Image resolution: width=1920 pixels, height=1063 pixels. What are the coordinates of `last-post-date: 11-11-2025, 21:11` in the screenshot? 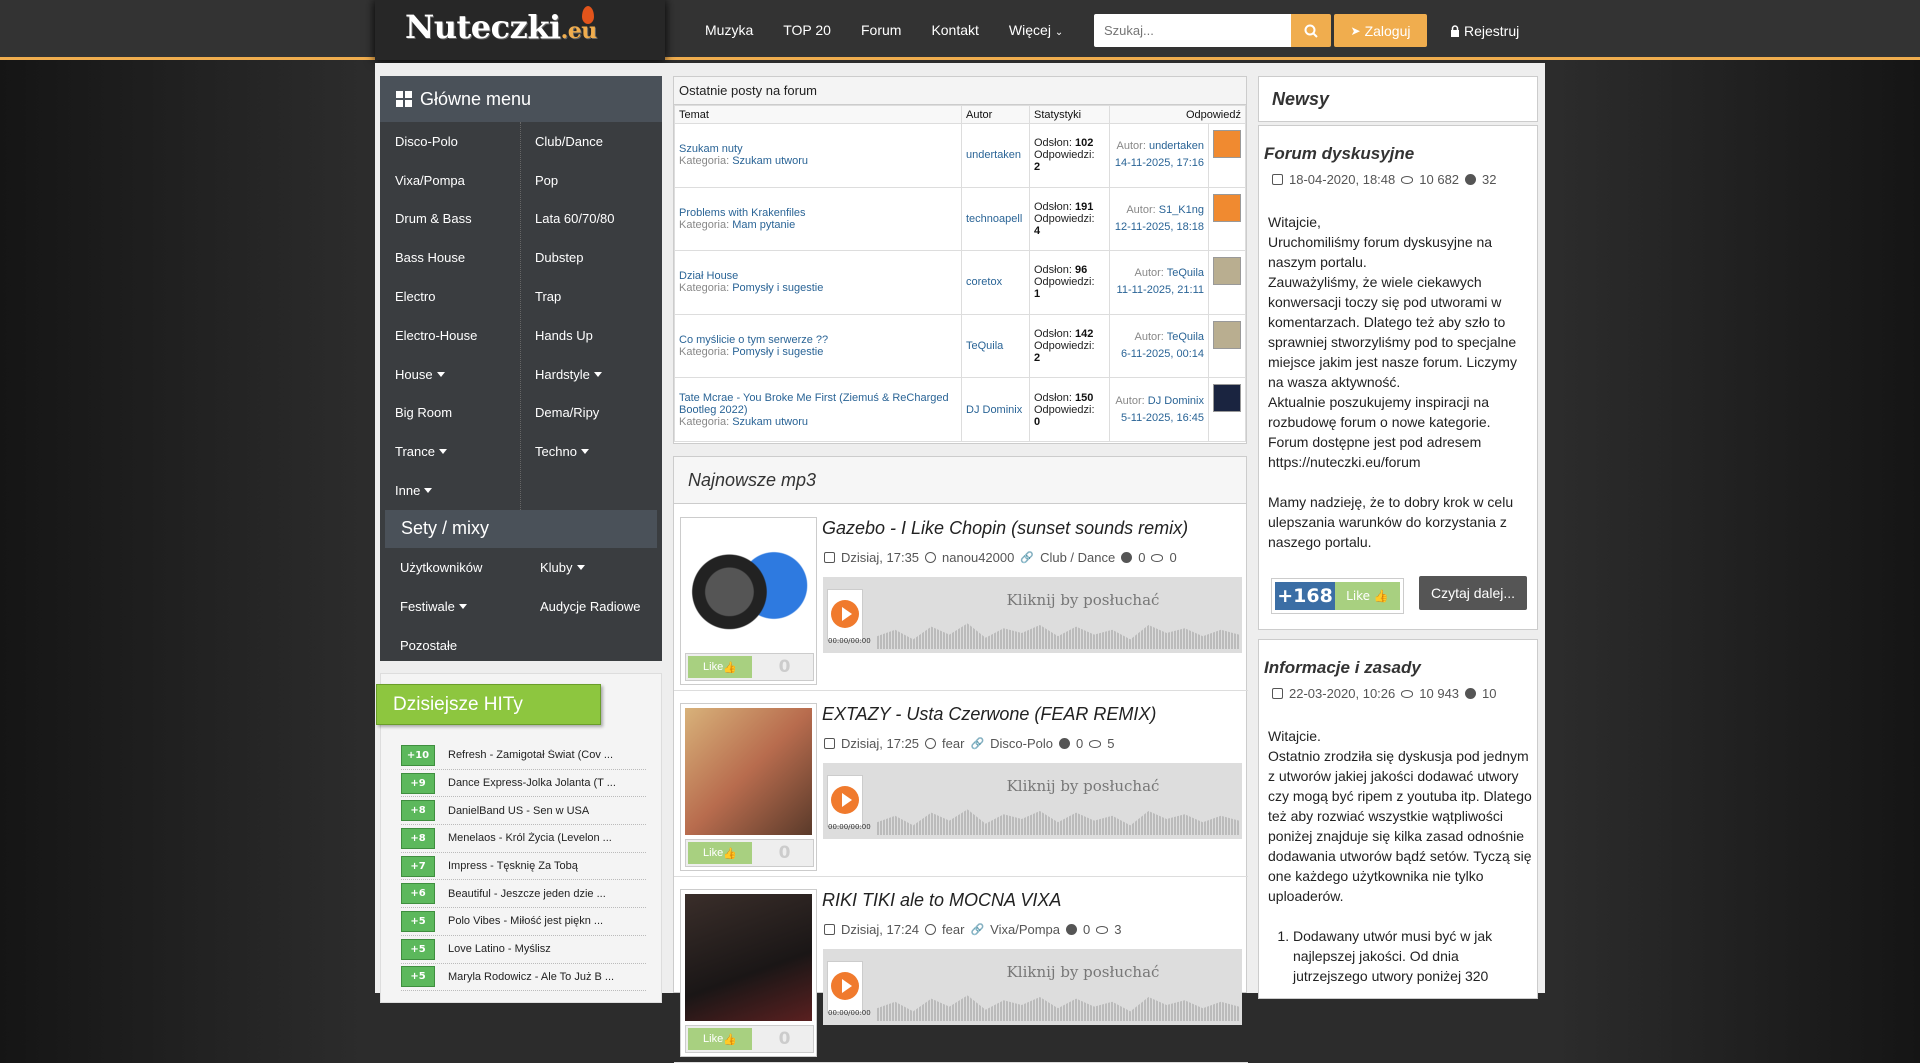 It's located at (1160, 290).